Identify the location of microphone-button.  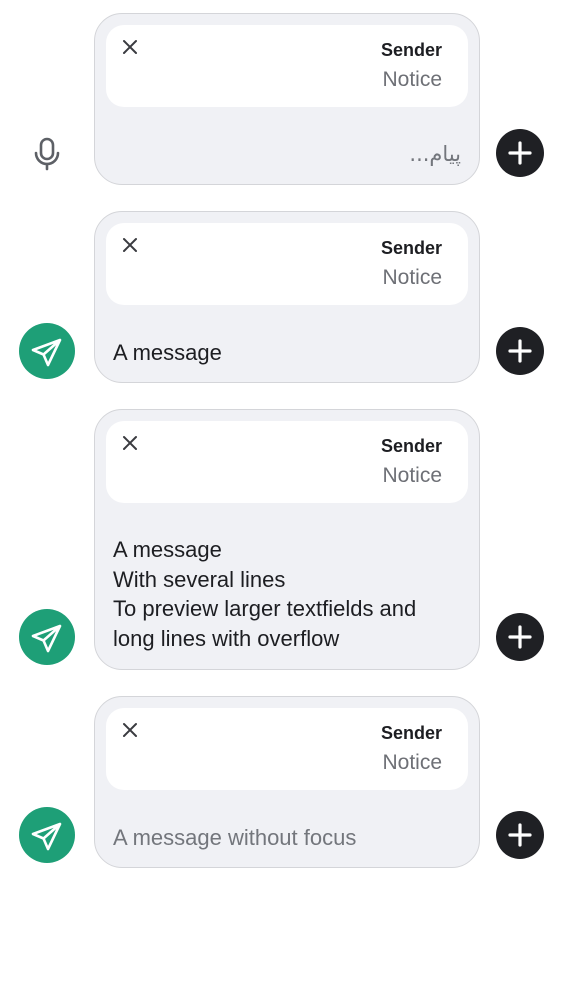
(47, 153).